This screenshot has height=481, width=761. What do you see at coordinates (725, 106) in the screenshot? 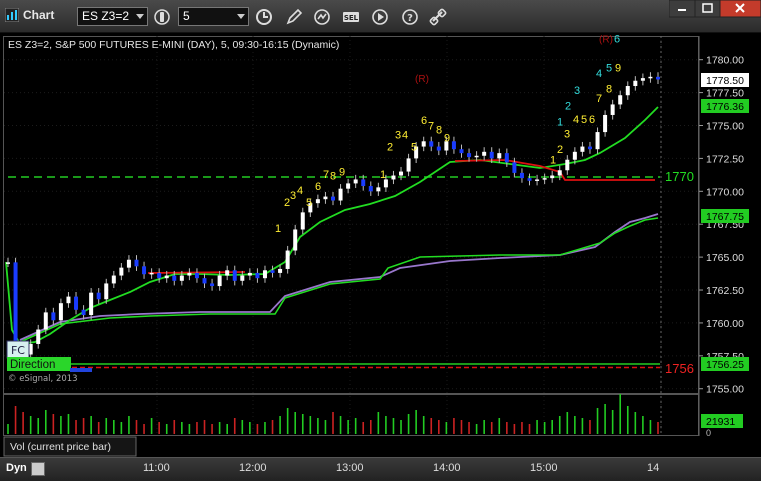
I see `ma-fast-tag: 1776.36` at bounding box center [725, 106].